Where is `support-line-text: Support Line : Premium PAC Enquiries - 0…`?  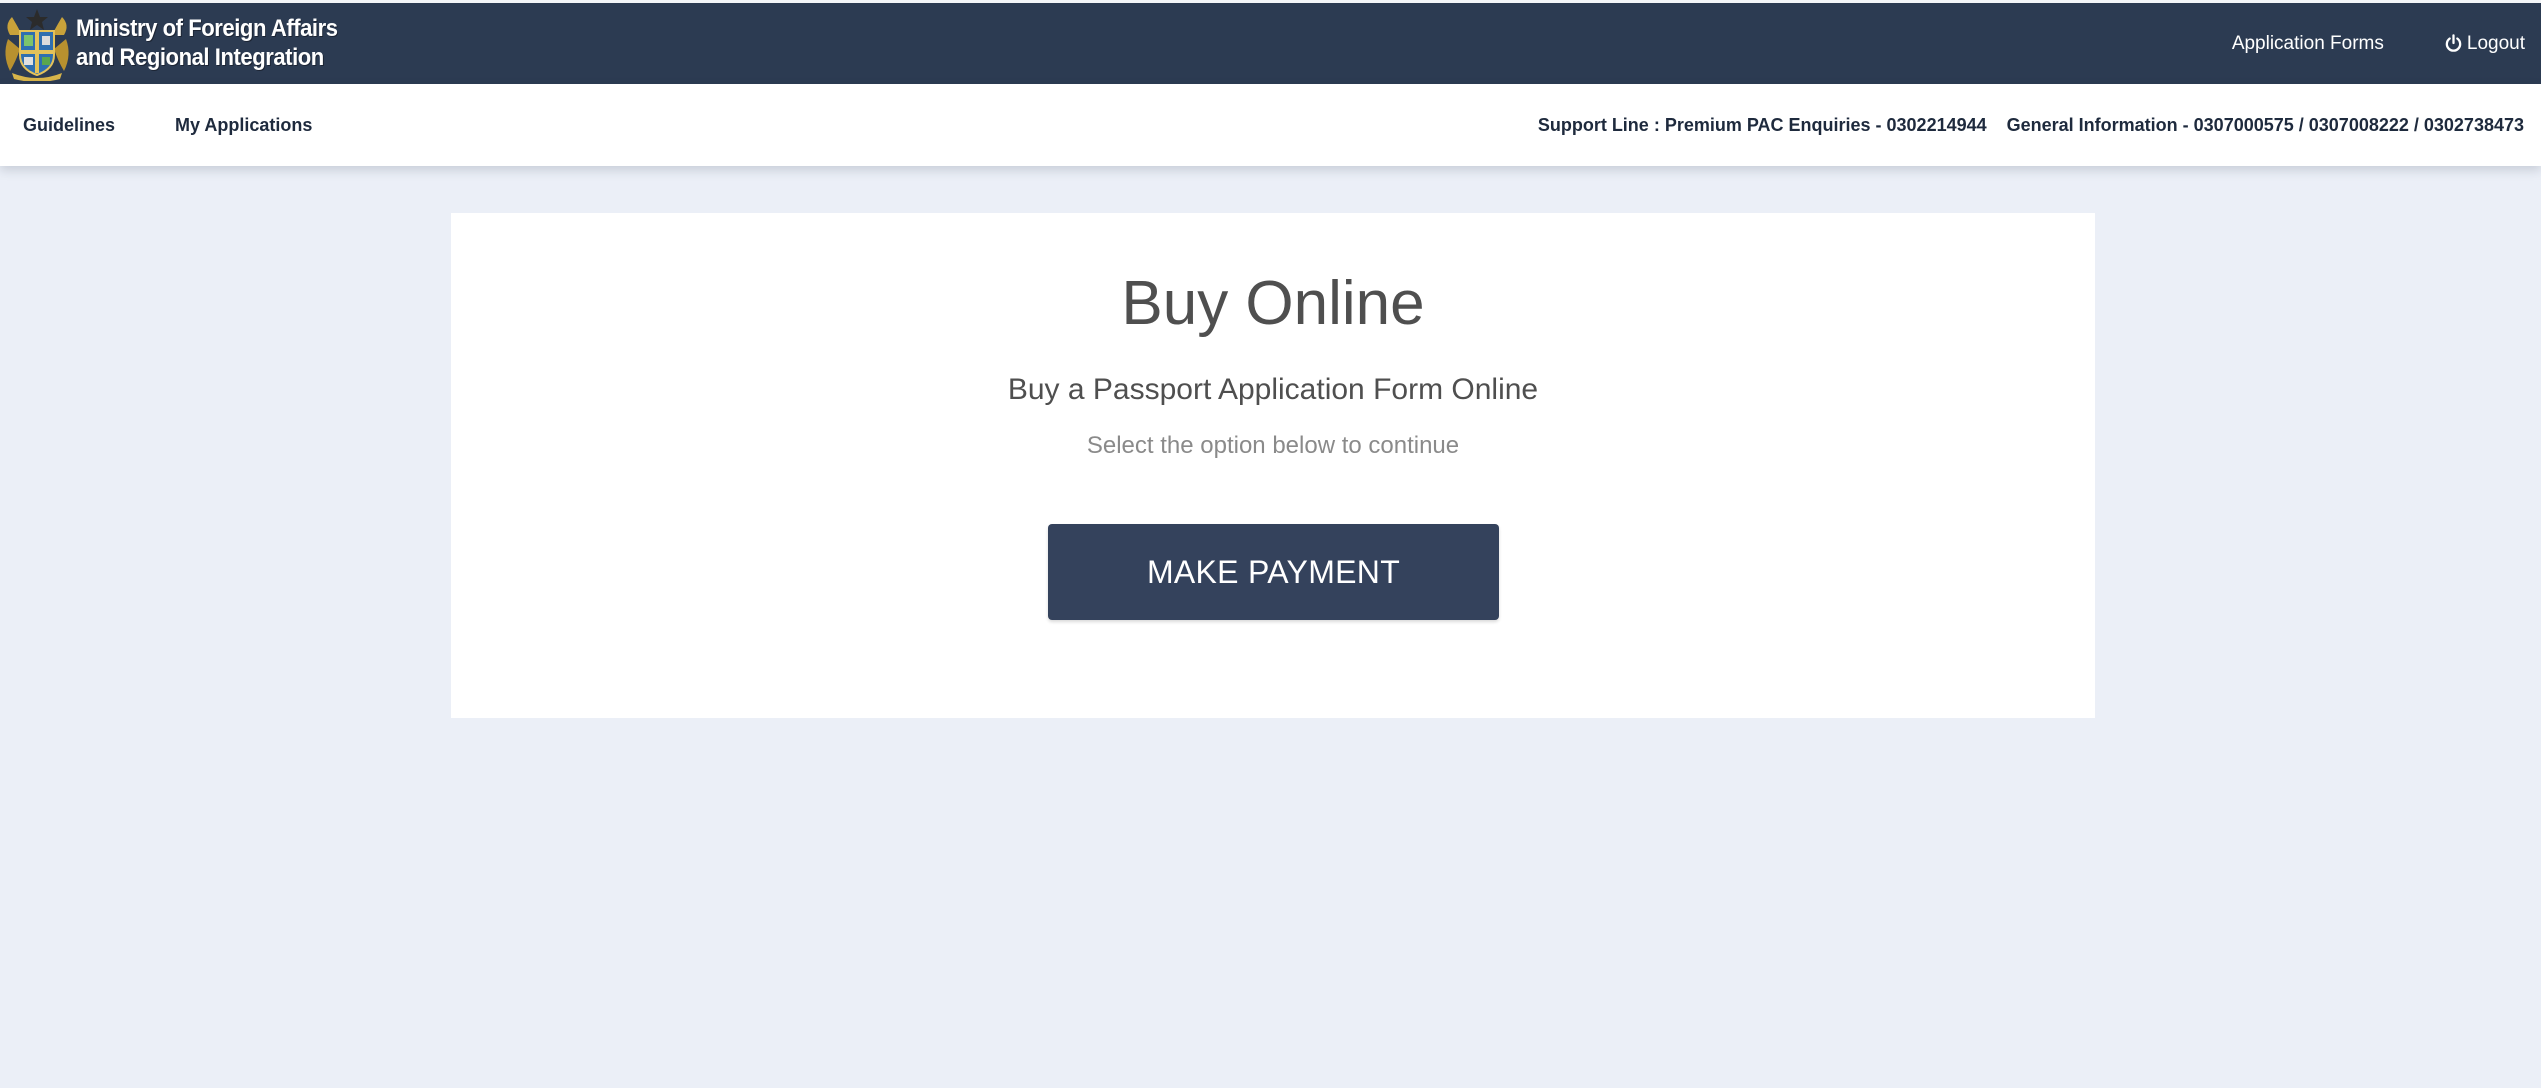 support-line-text: Support Line : Premium PAC Enquiries - 0… is located at coordinates (1762, 124).